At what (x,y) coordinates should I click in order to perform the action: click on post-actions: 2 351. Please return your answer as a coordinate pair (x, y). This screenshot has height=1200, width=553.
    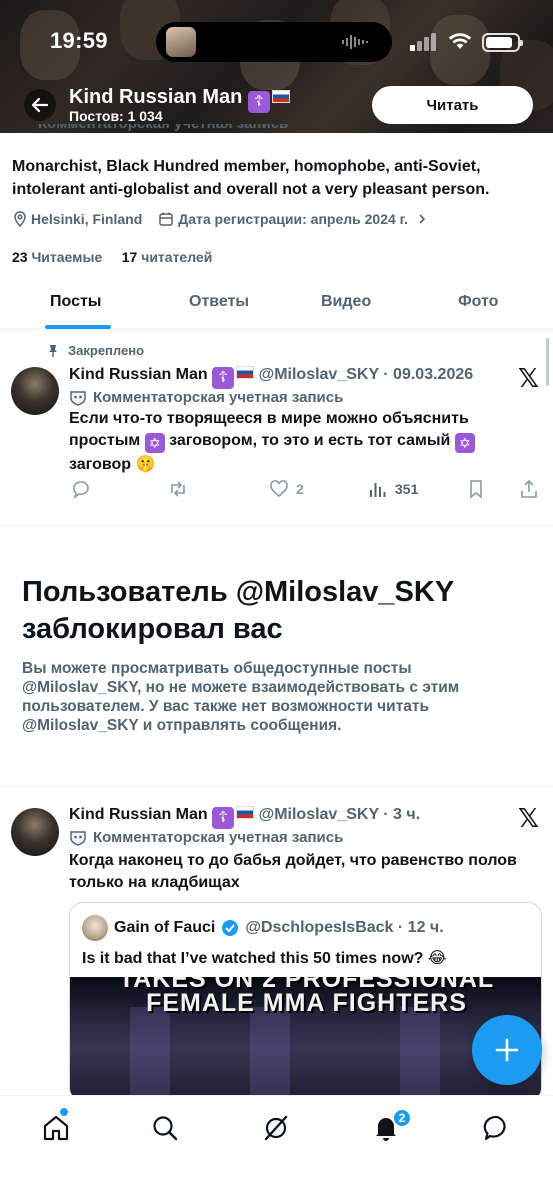
    Looking at the image, I should click on (305, 492).